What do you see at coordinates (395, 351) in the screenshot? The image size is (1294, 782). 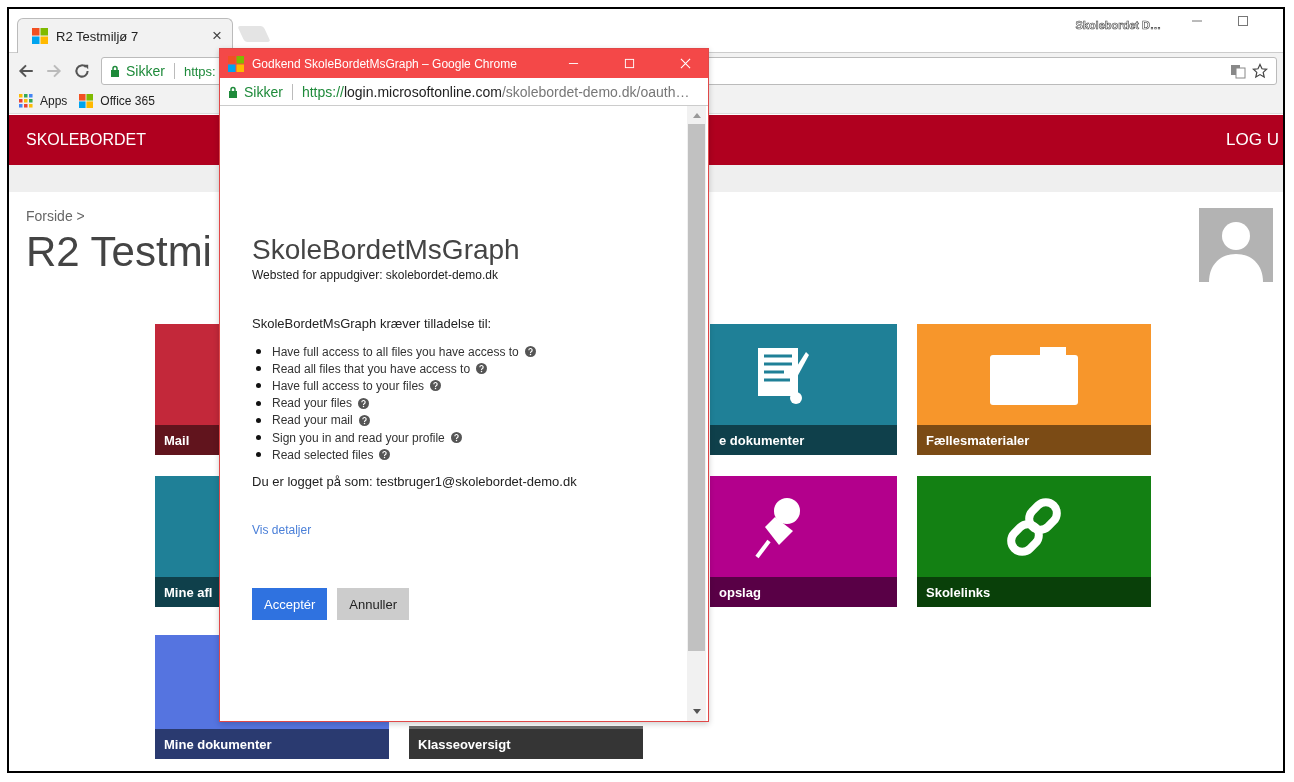 I see `permission-text: Have full access to all files you have access to` at bounding box center [395, 351].